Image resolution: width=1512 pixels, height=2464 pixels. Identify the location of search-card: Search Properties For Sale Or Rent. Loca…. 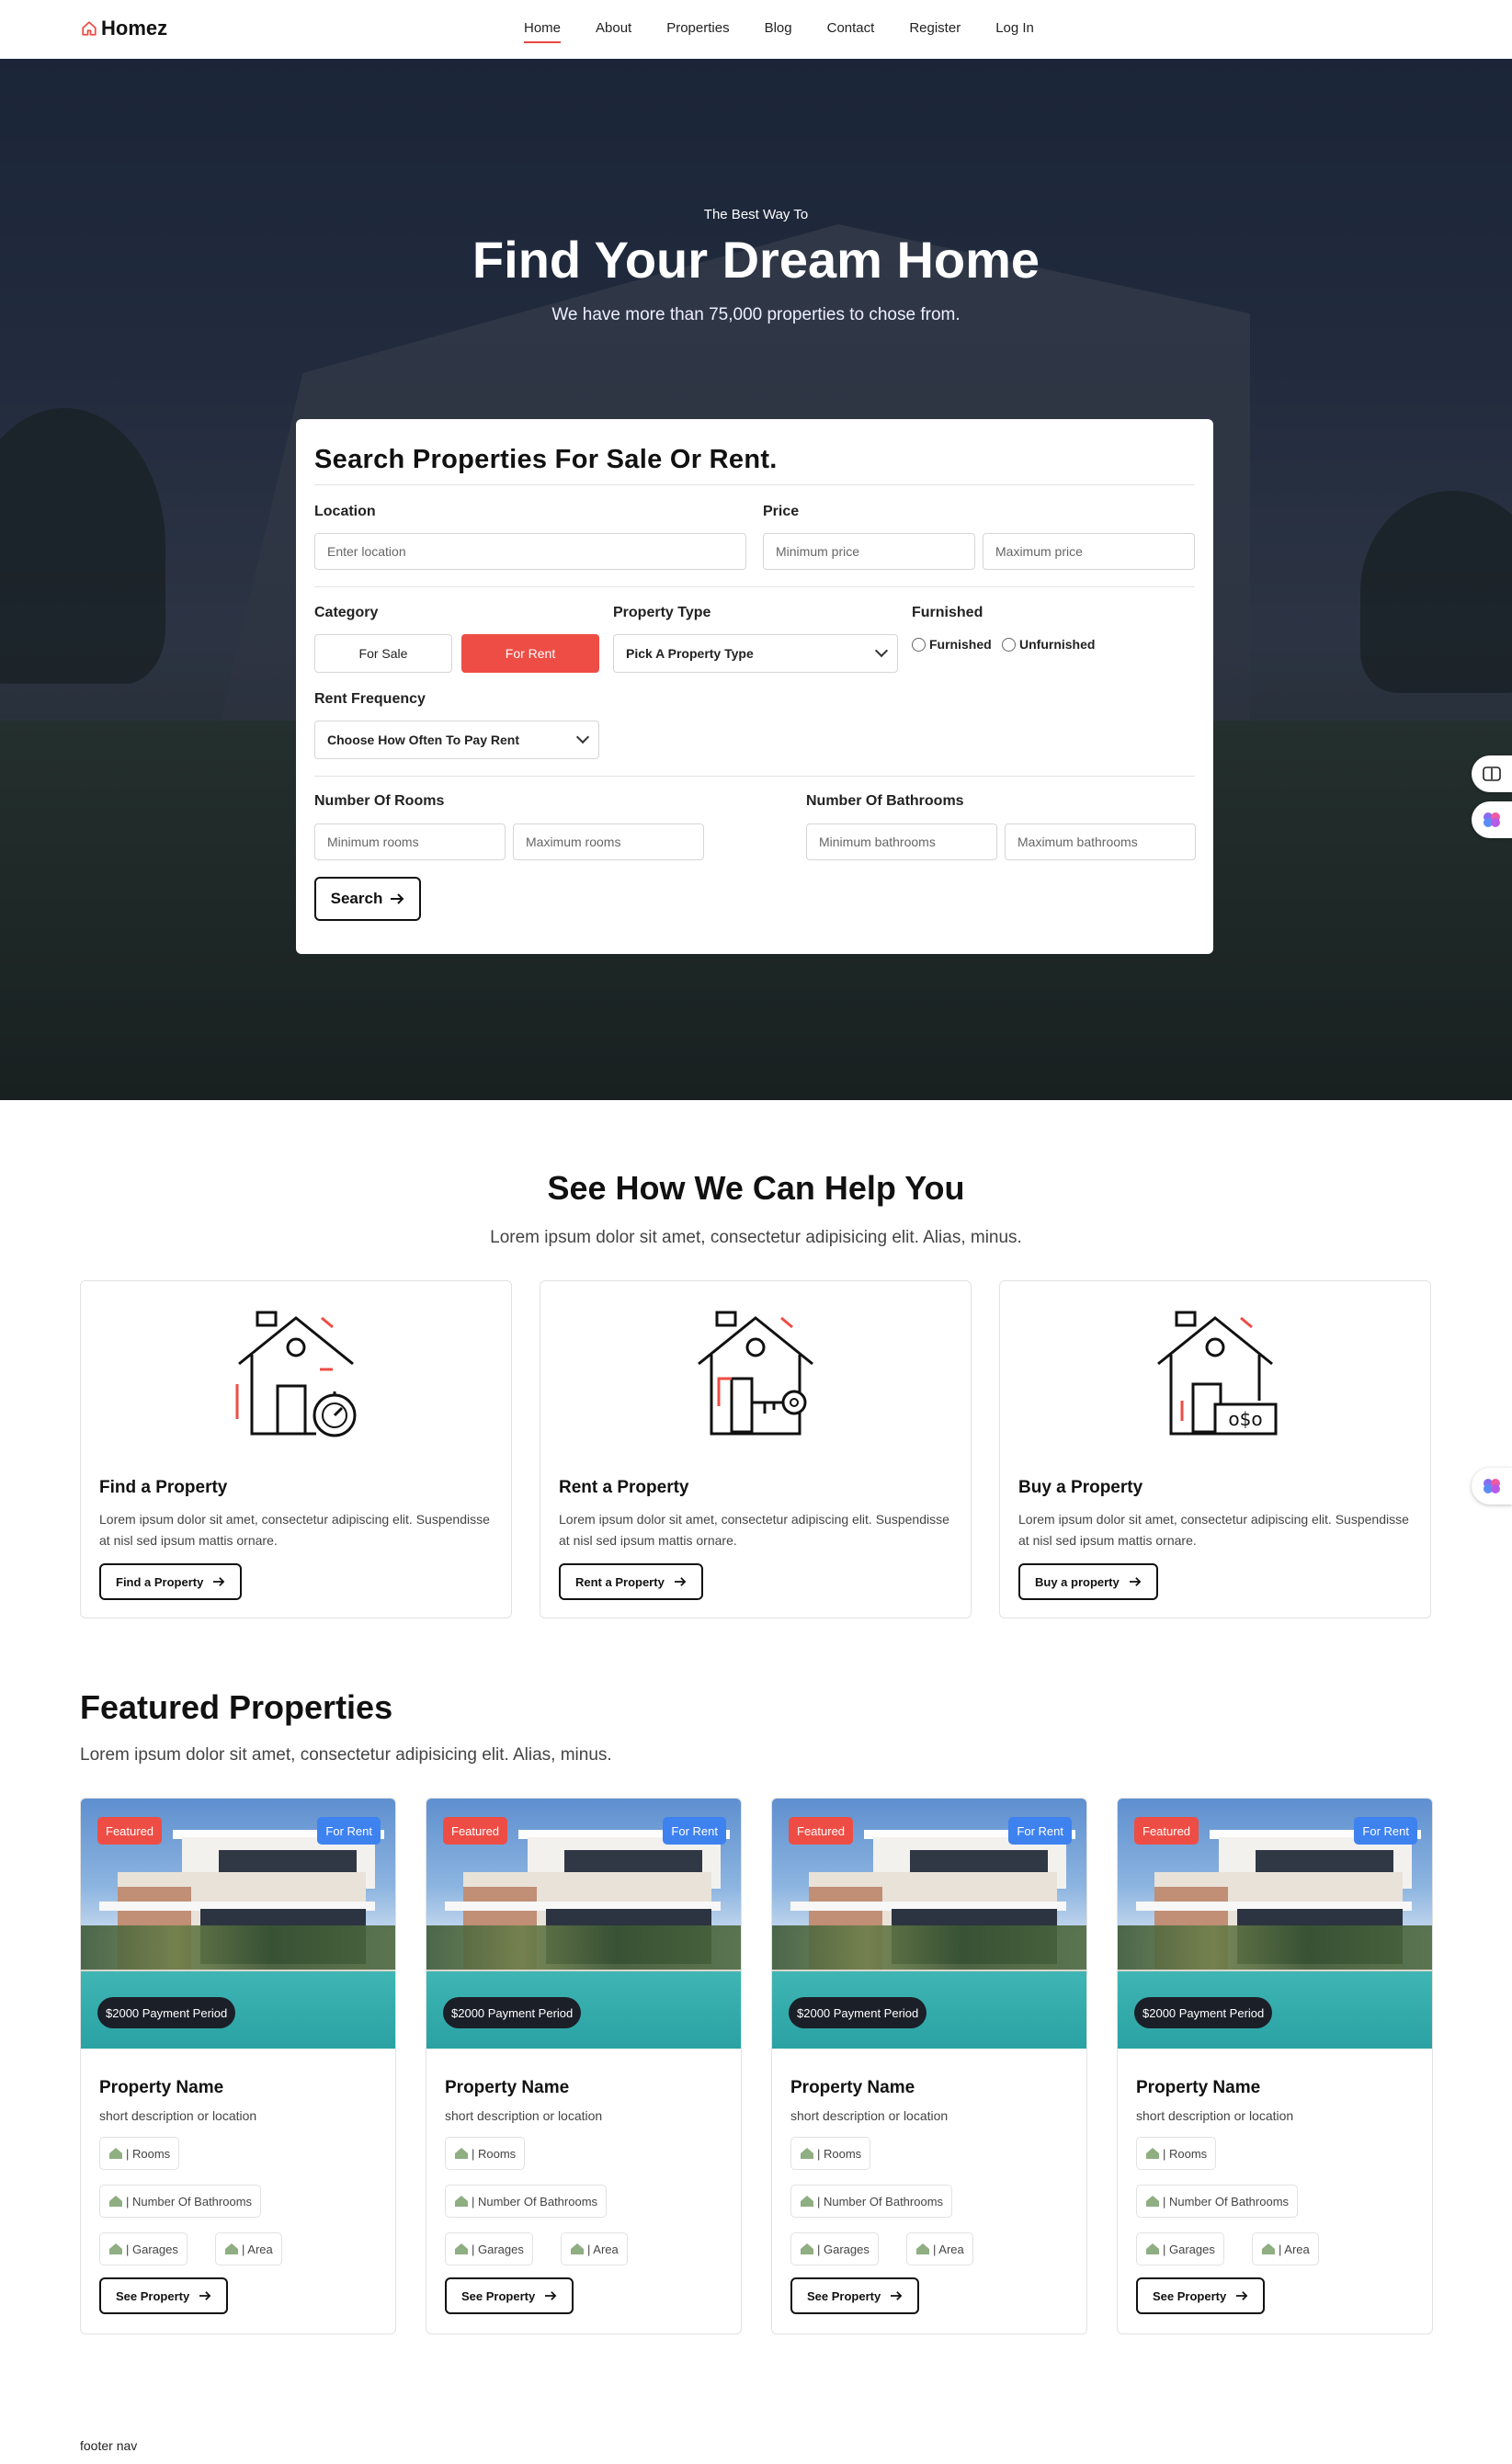
(754, 687).